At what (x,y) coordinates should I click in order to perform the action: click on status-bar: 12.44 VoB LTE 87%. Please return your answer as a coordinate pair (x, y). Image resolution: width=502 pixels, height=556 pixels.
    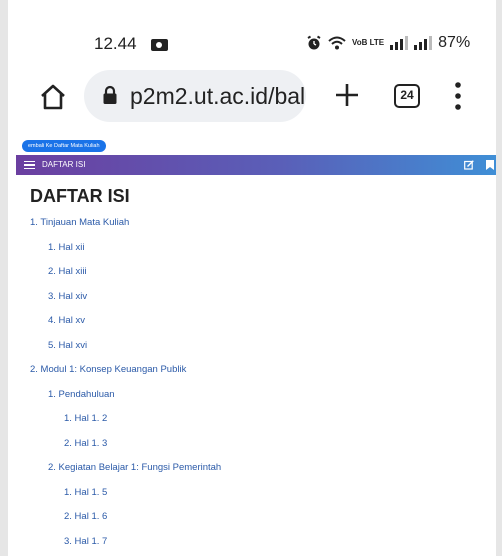
    Looking at the image, I should click on (252, 45).